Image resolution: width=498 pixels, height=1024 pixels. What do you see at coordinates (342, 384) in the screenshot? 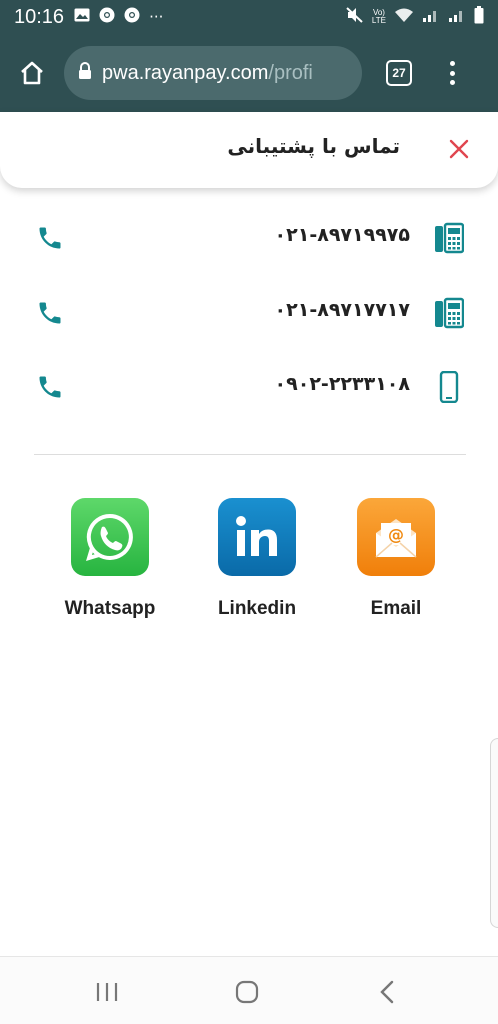
I see `phone-number: ۰۹۰۲-۲۲۳۳۱۰۸` at bounding box center [342, 384].